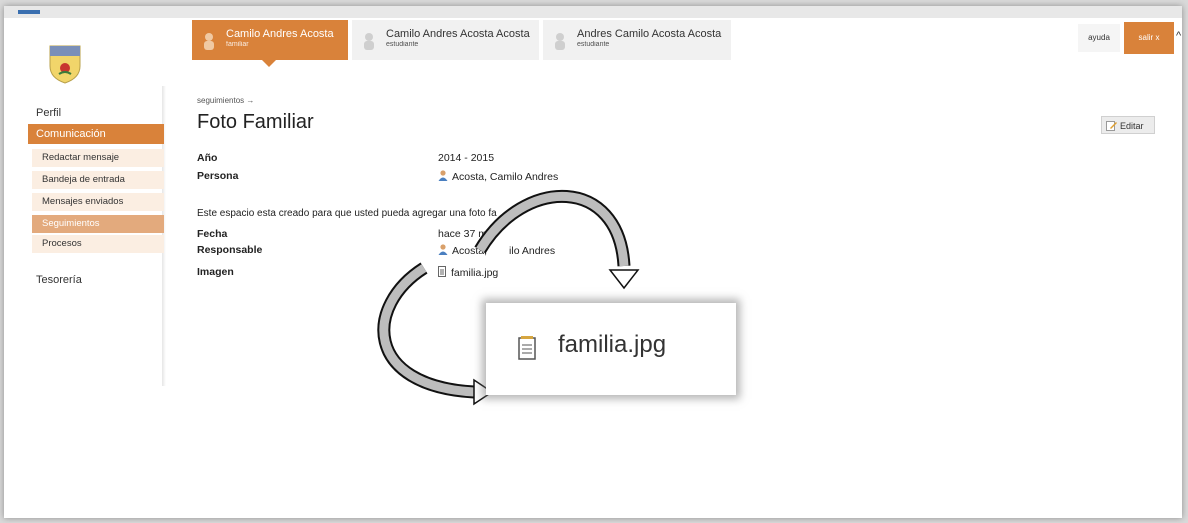  What do you see at coordinates (527, 348) in the screenshot?
I see `text-file-icon` at bounding box center [527, 348].